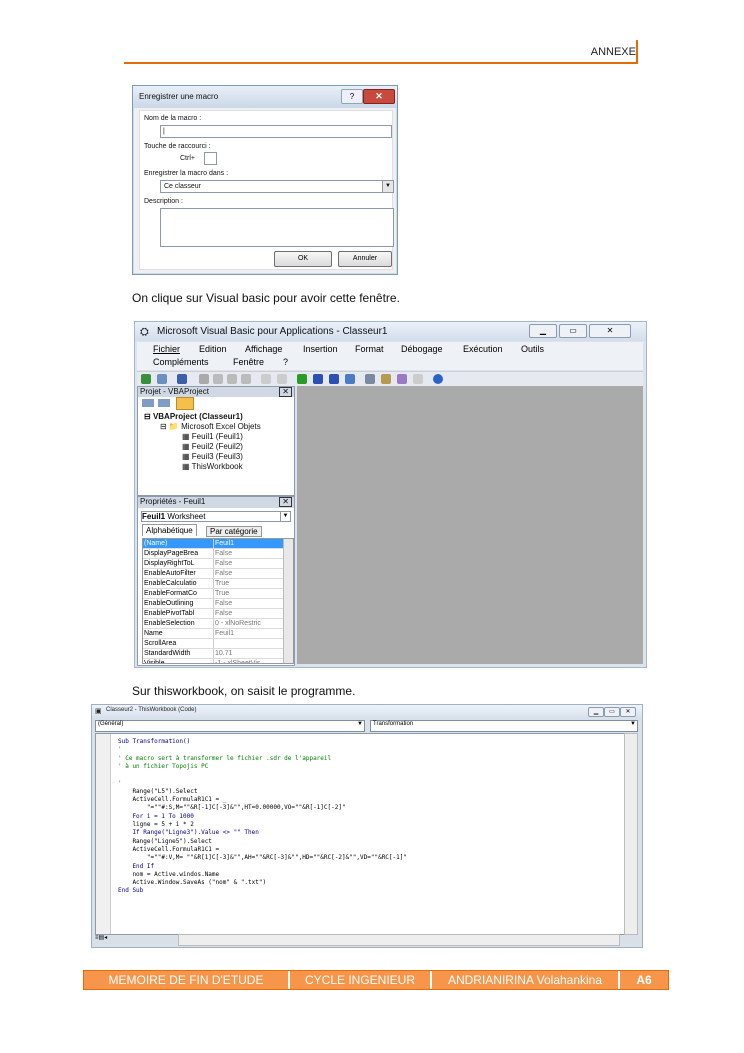 The width and height of the screenshot is (744, 1053). What do you see at coordinates (178, 563) in the screenshot?
I see `property-name: DisplayRightToL` at bounding box center [178, 563].